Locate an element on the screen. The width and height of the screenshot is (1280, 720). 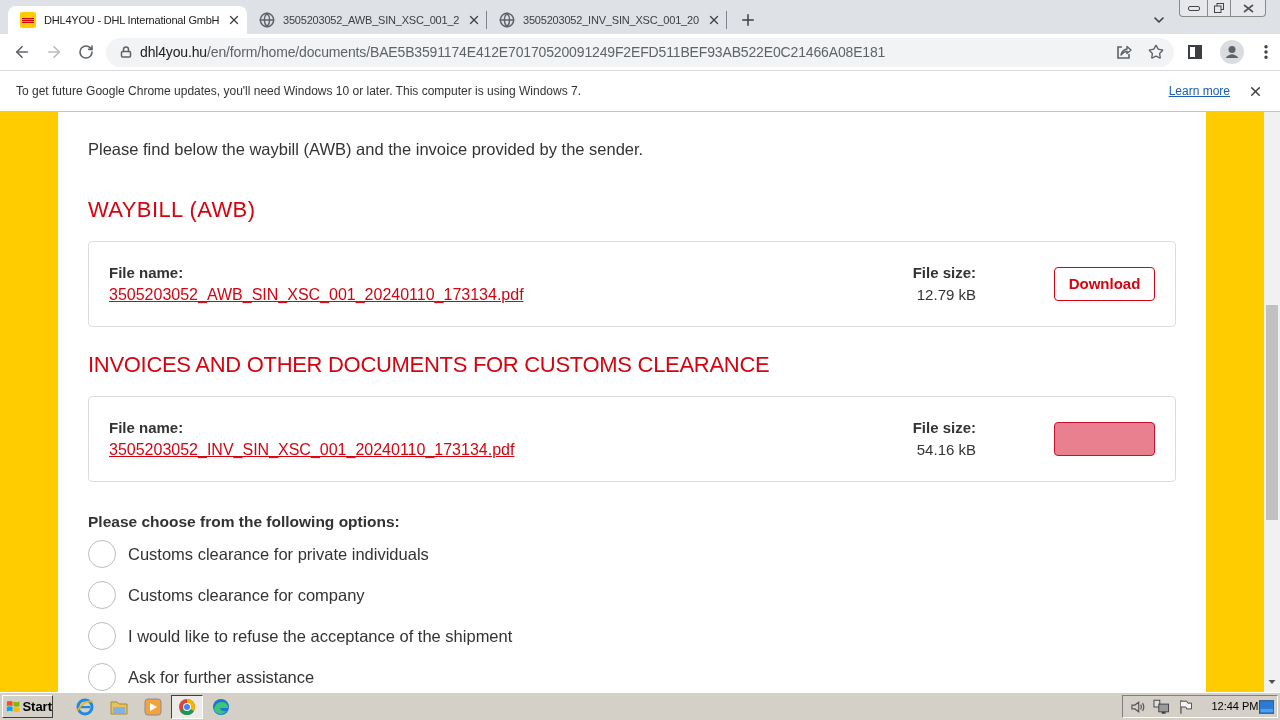
option-label: I would like to refuse the acceptance of the shipment is located at coordinates (320, 636).